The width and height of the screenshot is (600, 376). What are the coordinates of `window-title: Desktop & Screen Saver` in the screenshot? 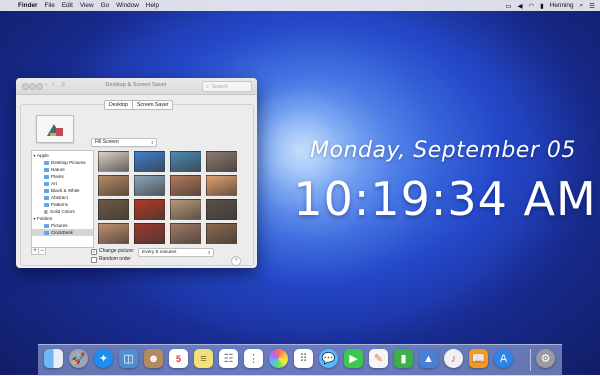 It's located at (136, 85).